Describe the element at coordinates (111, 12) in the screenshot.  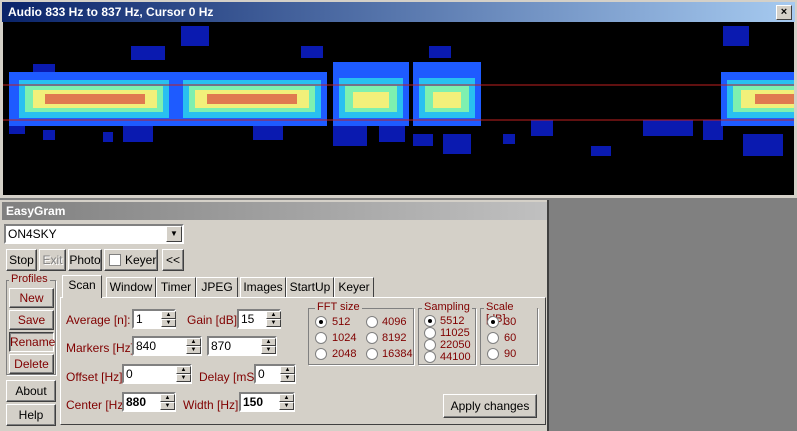
I see `spectrogram-title: Audio 833 Hz to 837 Hz, Cursor 0 Hz` at that location.